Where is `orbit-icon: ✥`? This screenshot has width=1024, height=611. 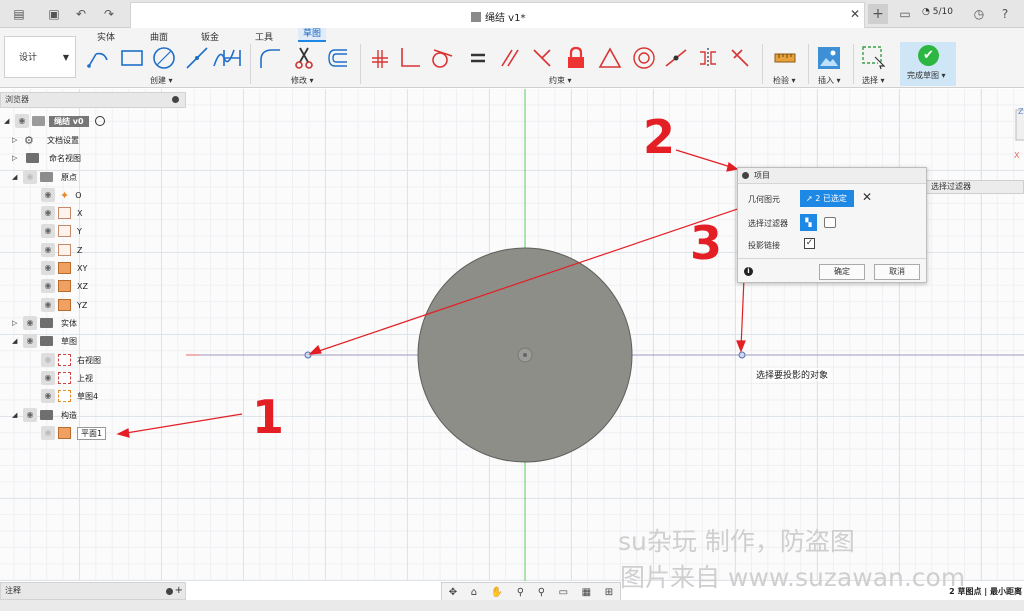
orbit-icon: ✥ is located at coordinates (453, 592).